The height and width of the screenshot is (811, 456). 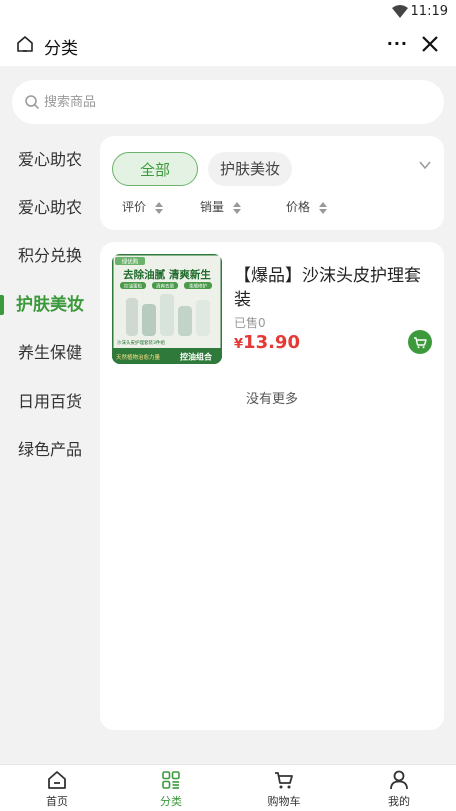 What do you see at coordinates (133, 286) in the screenshot?
I see `product-image-tag: 控油蓬松` at bounding box center [133, 286].